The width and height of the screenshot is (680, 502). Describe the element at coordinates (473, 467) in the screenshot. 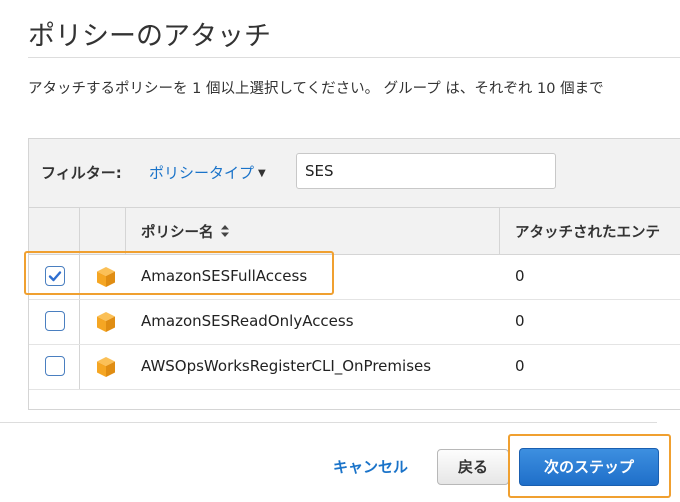

I see `back-button: 戻る` at that location.